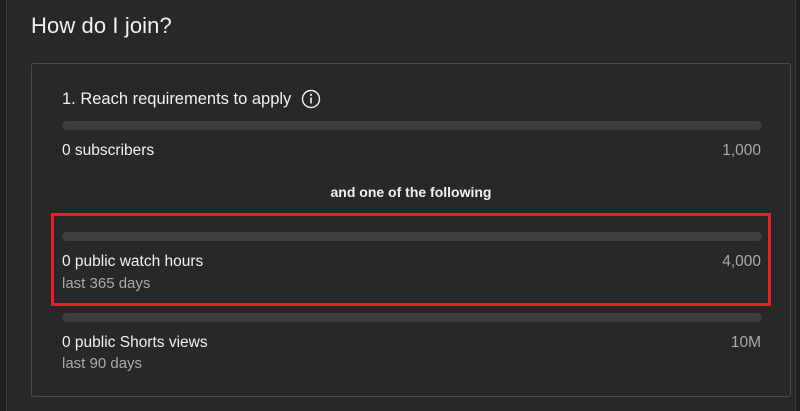 The height and width of the screenshot is (411, 800). Describe the element at coordinates (311, 99) in the screenshot. I see `info-icon` at that location.